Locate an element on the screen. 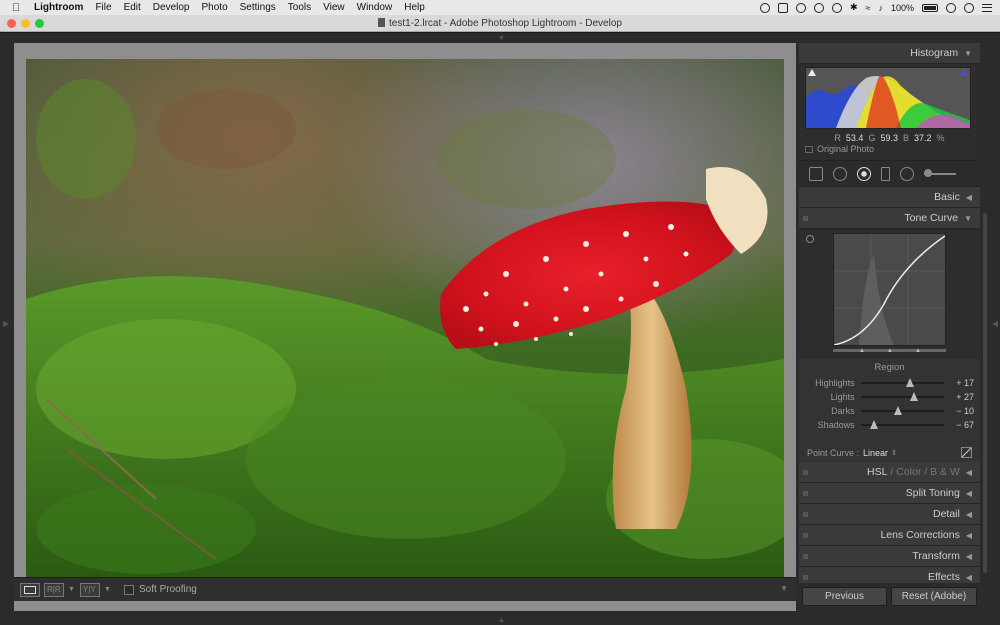 The width and height of the screenshot is (1000, 625). original-photo-checkbox is located at coordinates (809, 149).